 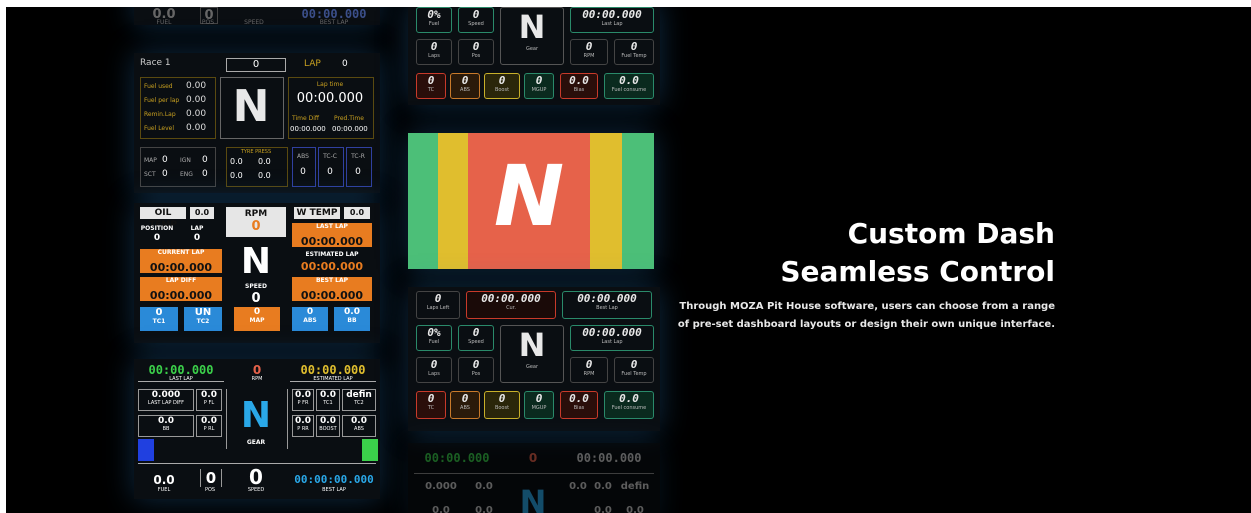 What do you see at coordinates (163, 218) in the screenshot?
I see `oil-temp-label: OIL TEMP` at bounding box center [163, 218].